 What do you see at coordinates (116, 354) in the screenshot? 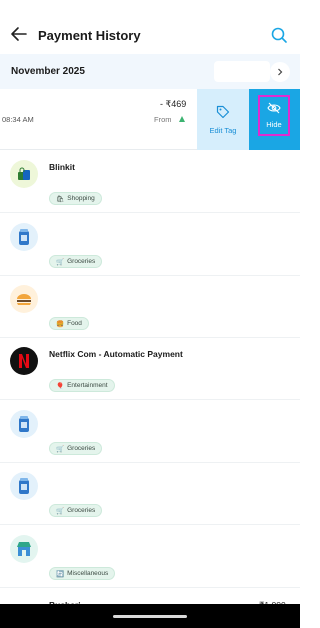
I see `transaction-name: Netflix Com - Automatic Payment` at bounding box center [116, 354].